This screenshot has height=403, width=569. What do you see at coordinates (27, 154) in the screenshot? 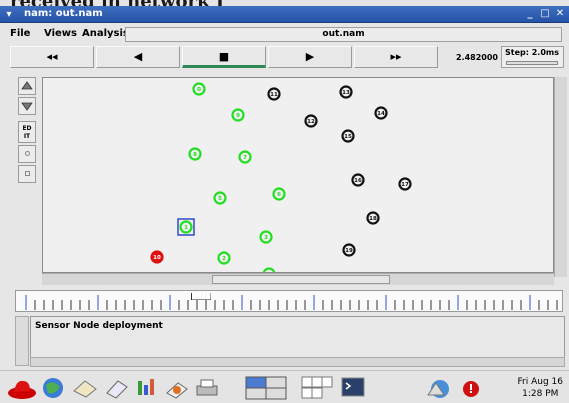
I see `toggle-a-button` at bounding box center [27, 154].